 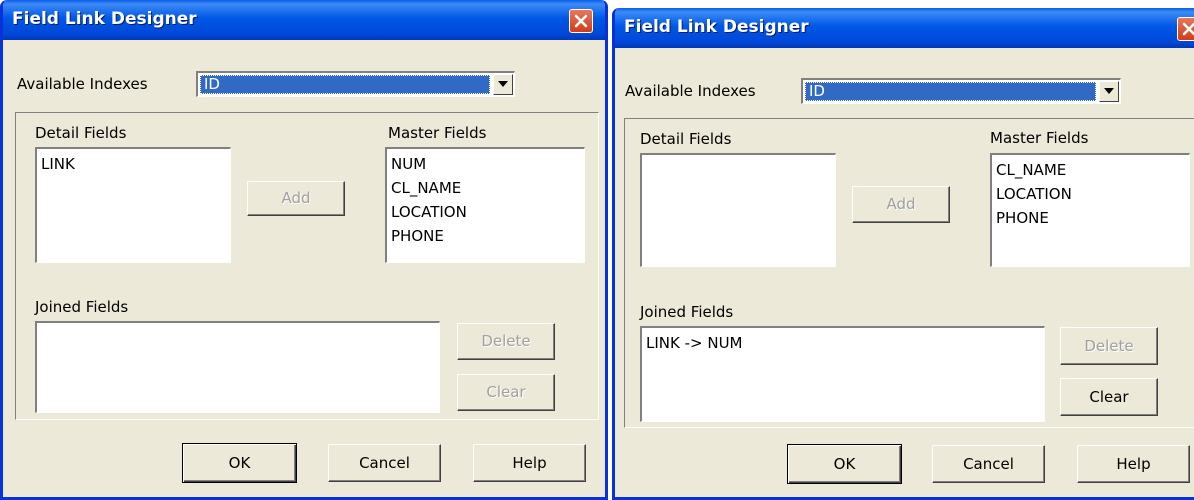 I want to click on joined-fields-list: LINK -> NUM, so click(x=842, y=374).